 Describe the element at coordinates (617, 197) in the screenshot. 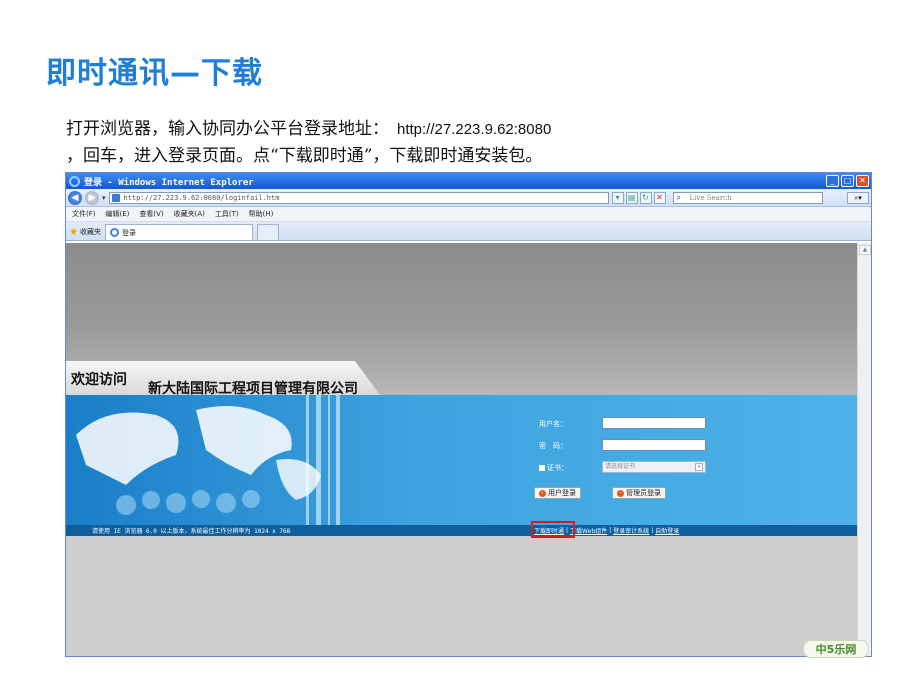

I see `address-dropdown-icon: ▾` at that location.